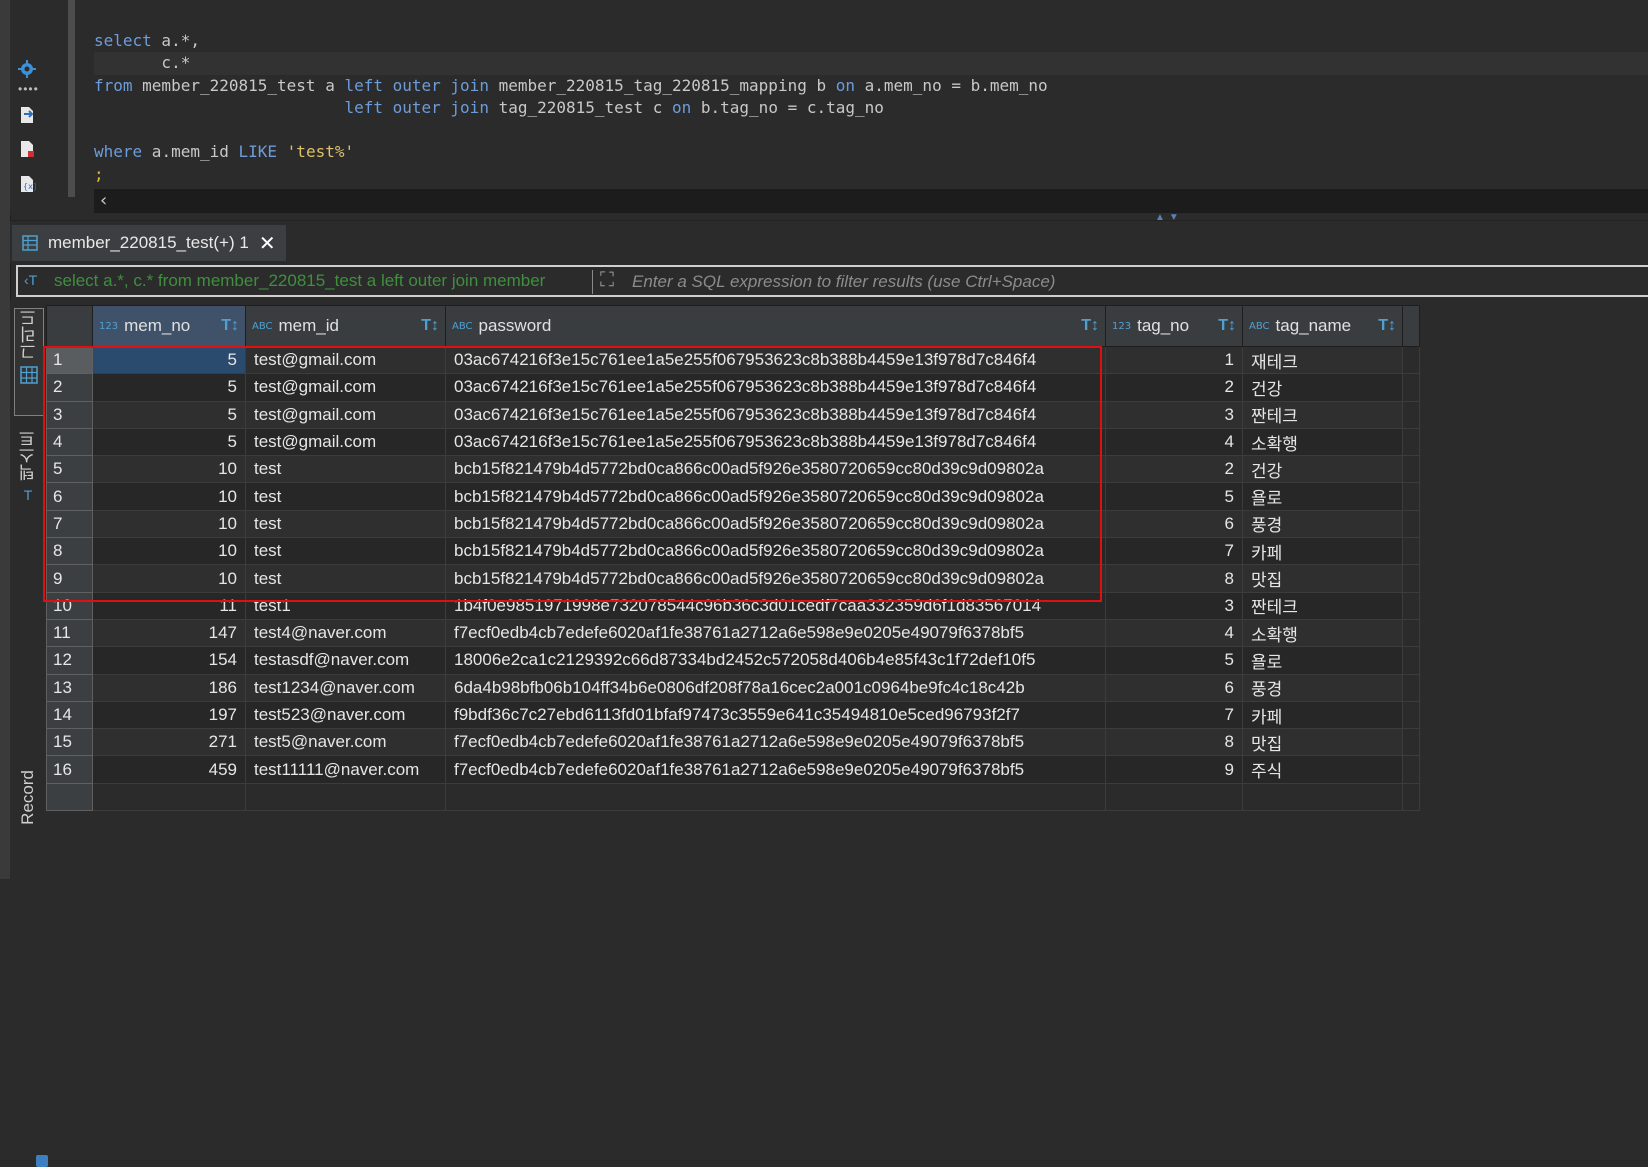 This screenshot has width=1648, height=1167. Describe the element at coordinates (775, 326) in the screenshot. I see `column-header-password: ABC password T↕` at that location.